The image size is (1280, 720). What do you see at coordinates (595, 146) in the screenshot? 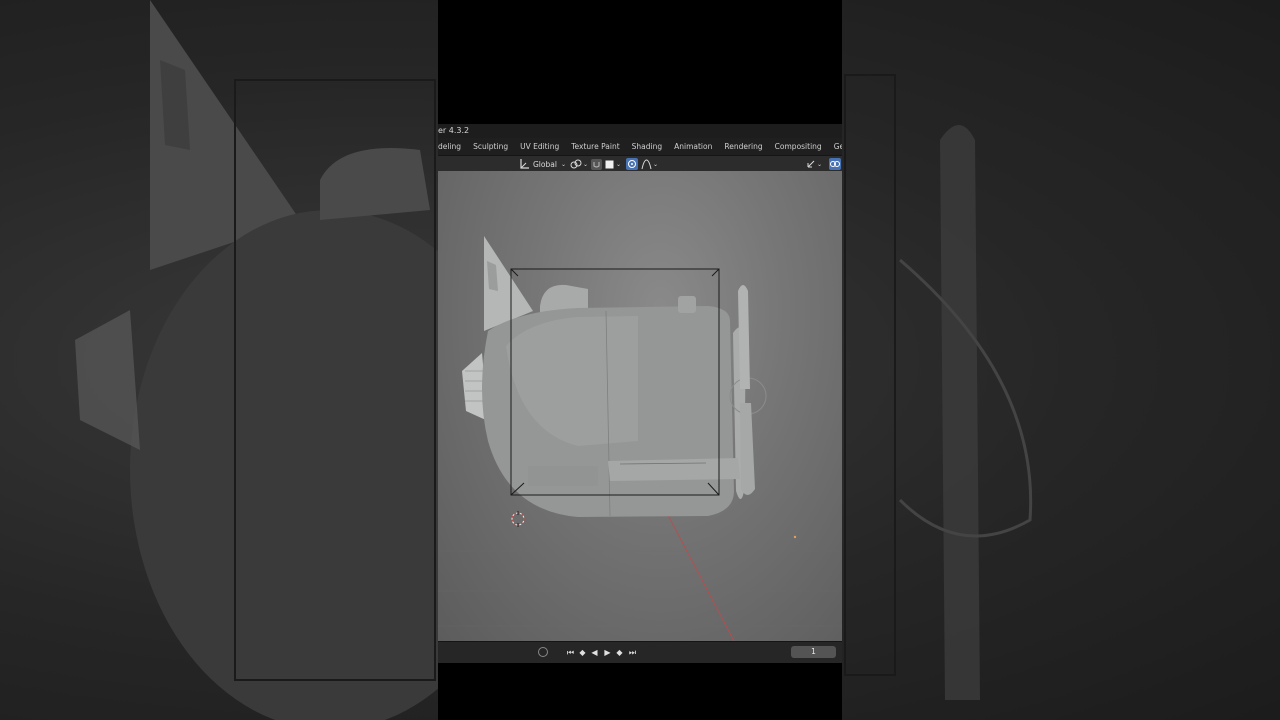
I see `tab-texture-paint: Texture Paint` at bounding box center [595, 146].